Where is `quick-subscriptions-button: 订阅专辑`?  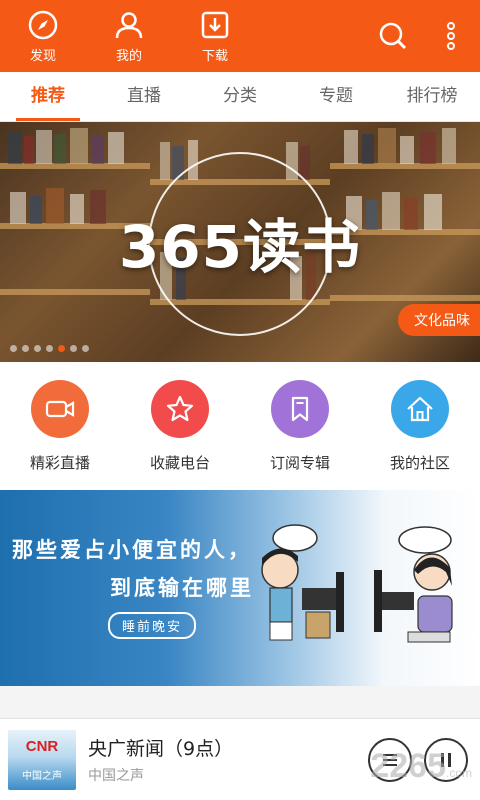
quick-subscriptions-button: 订阅专辑 is located at coordinates (300, 426).